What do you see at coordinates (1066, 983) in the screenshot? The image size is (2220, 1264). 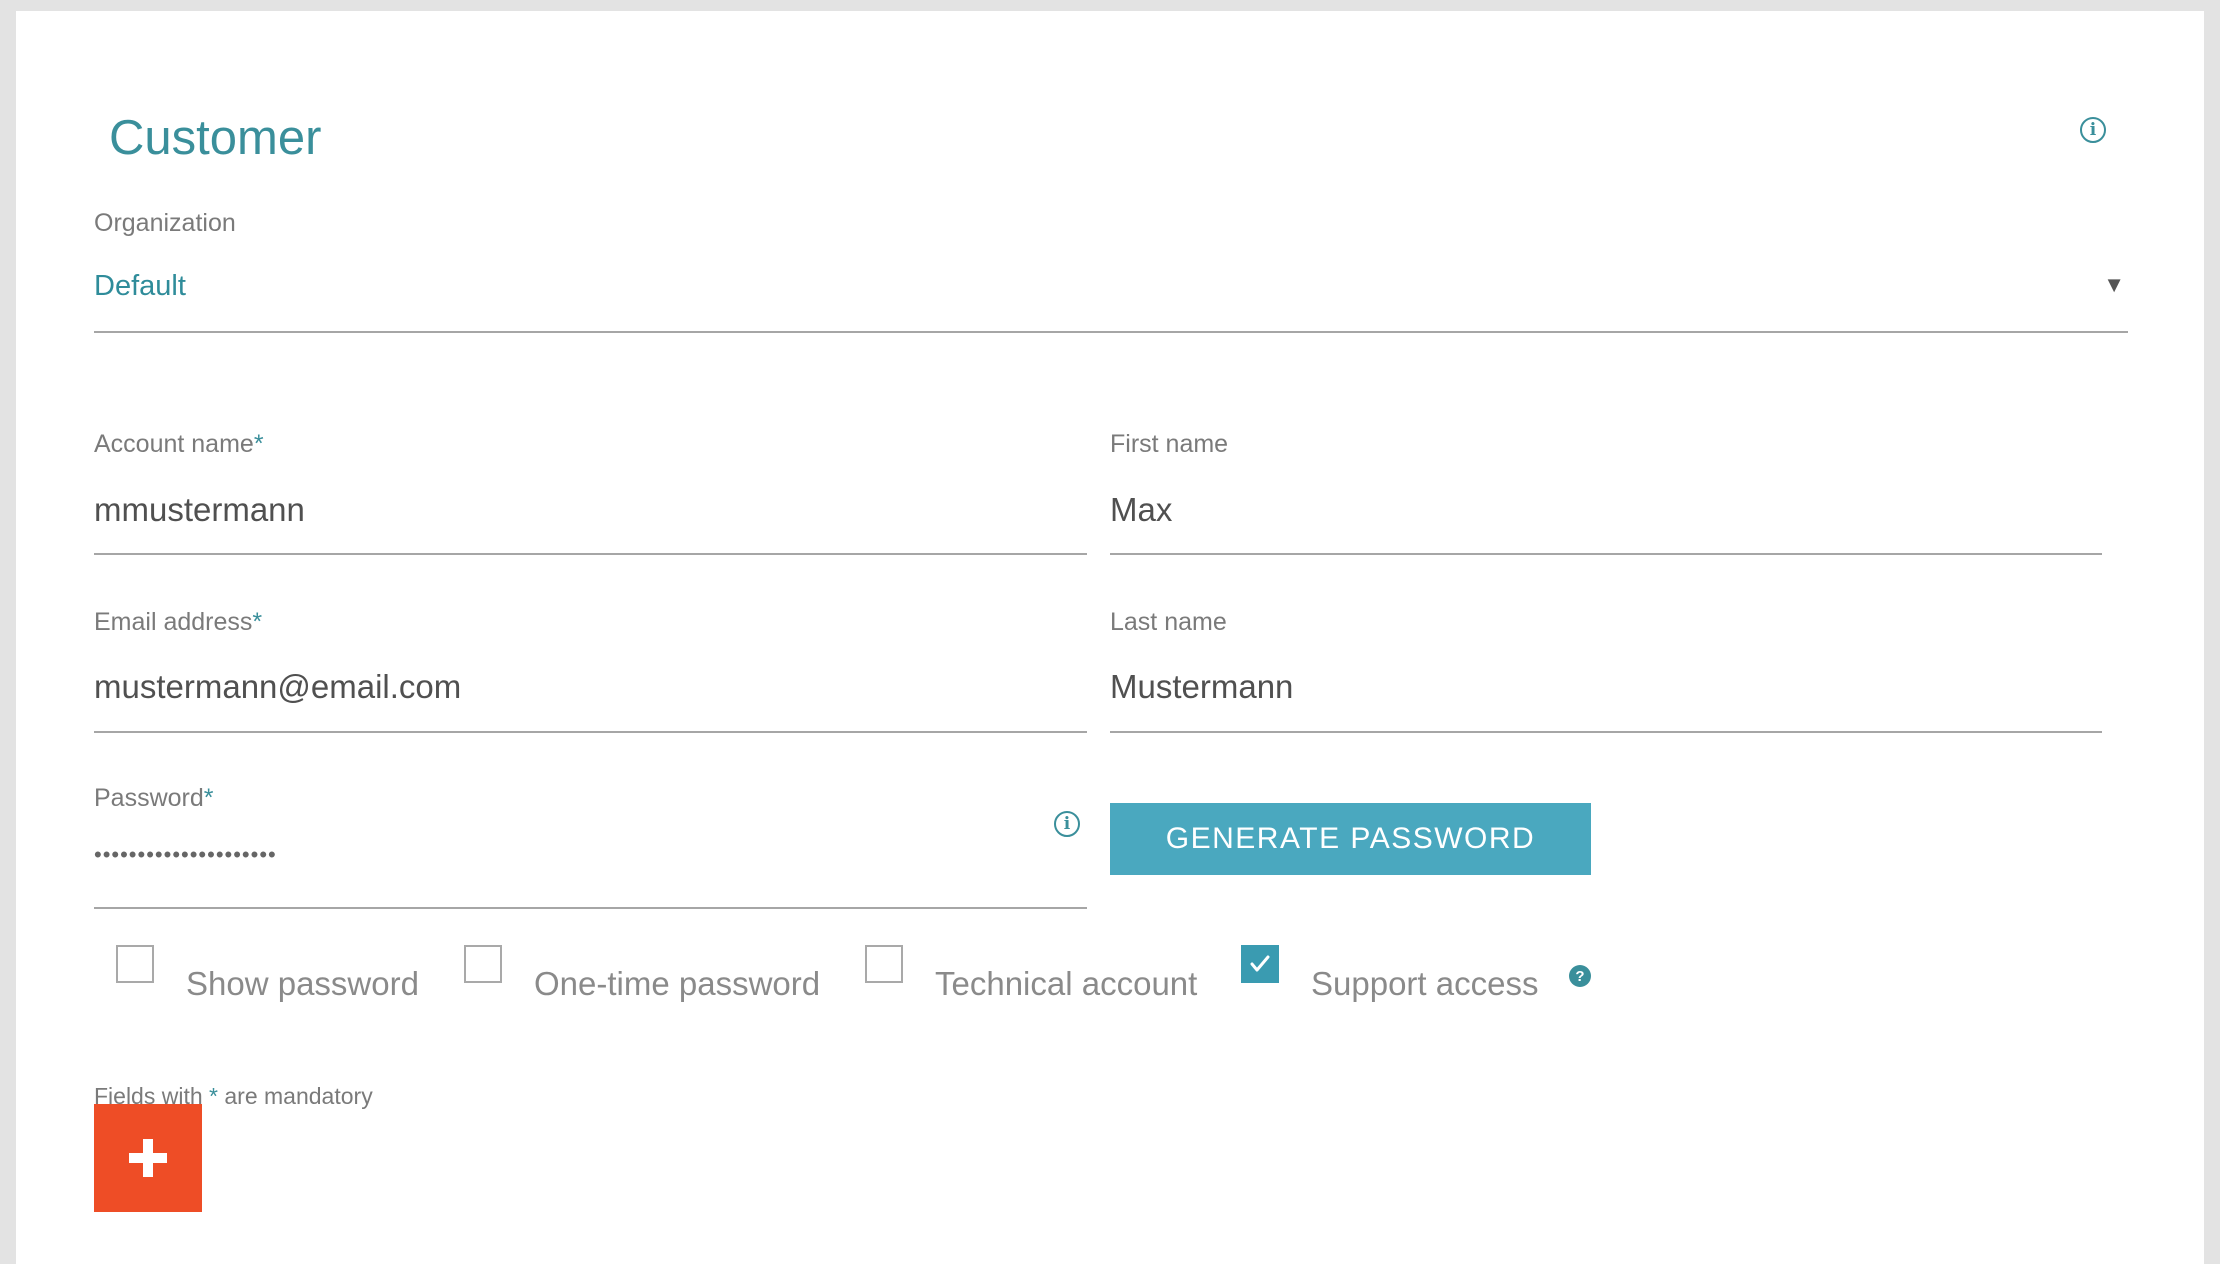 I see `technical-account-label: Technical account` at bounding box center [1066, 983].